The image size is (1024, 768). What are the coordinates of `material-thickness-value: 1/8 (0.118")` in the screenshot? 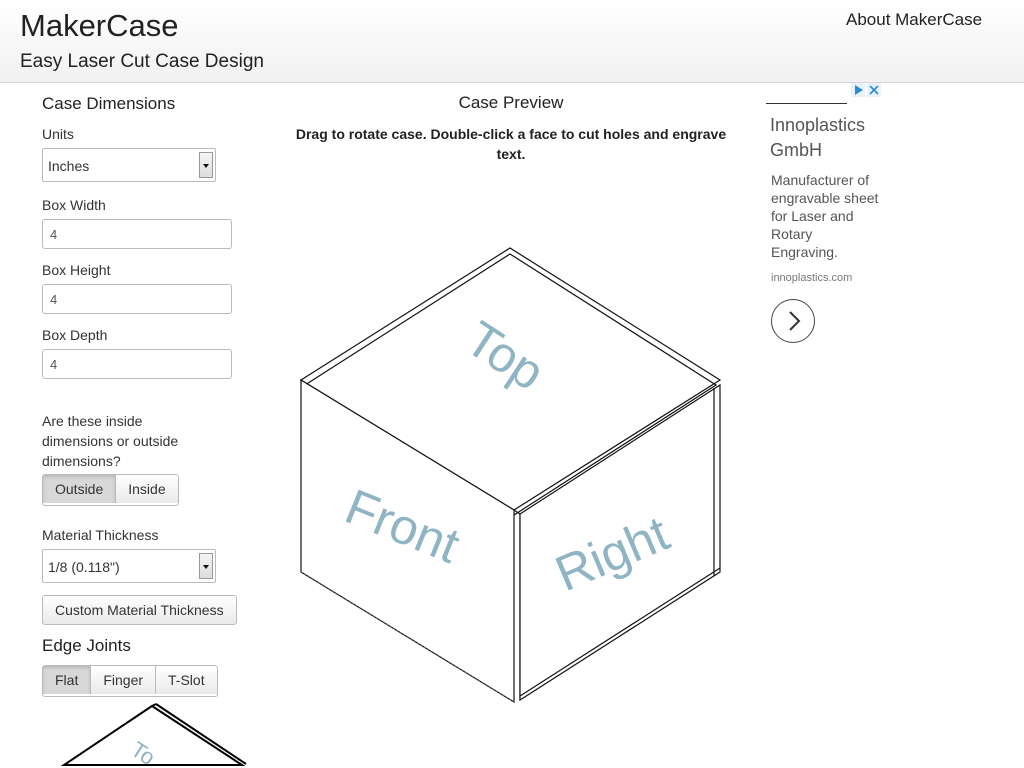 It's located at (84, 567).